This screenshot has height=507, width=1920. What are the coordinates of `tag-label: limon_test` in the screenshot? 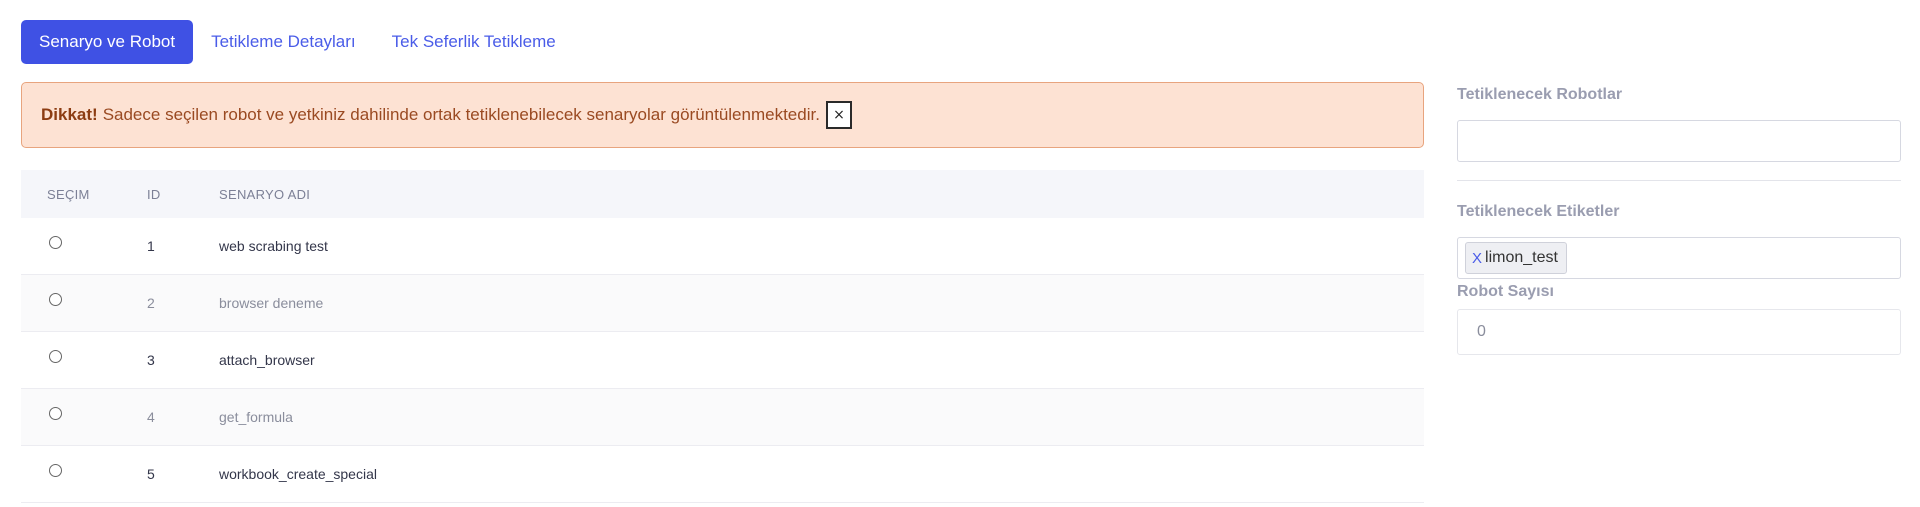 It's located at (1521, 257).